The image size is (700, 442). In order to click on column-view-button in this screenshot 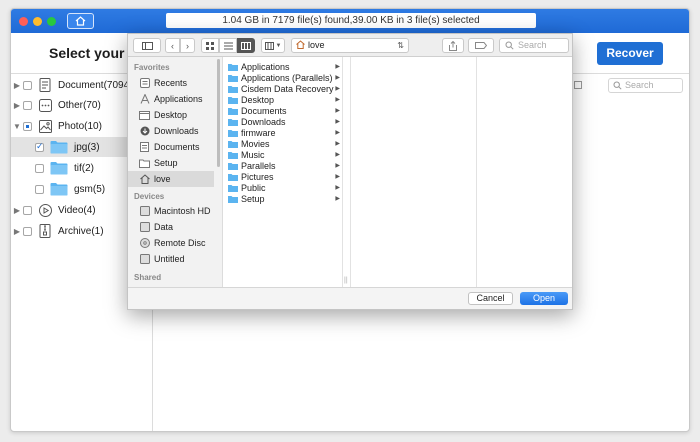, I will do `click(246, 45)`.